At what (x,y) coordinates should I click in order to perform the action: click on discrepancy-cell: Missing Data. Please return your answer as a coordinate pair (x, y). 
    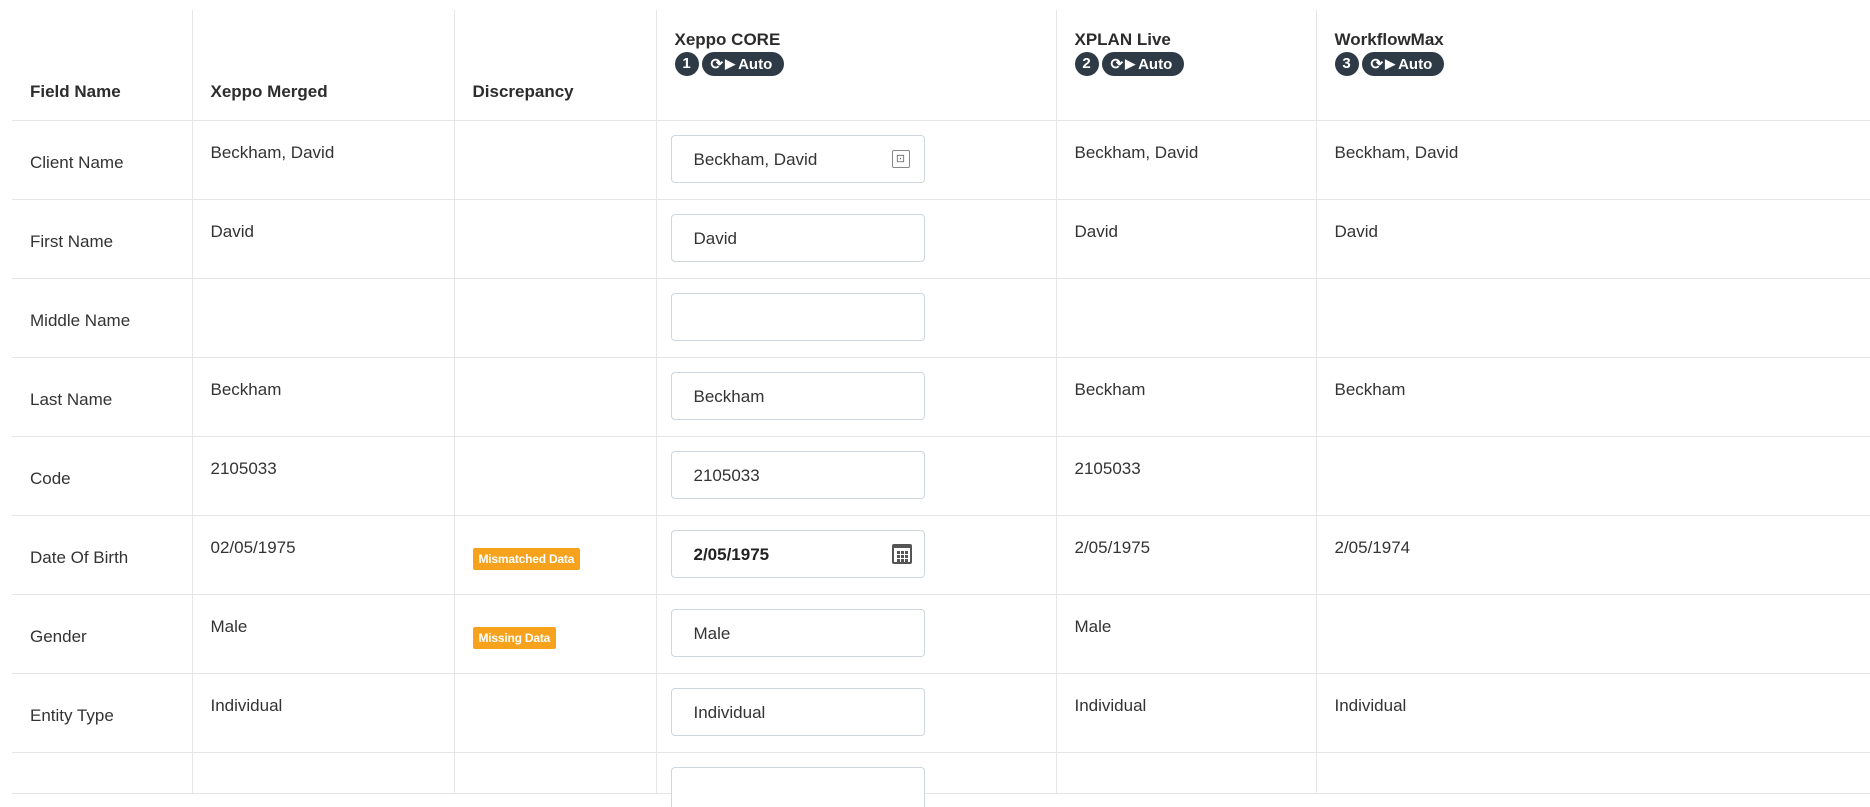
    Looking at the image, I should click on (555, 634).